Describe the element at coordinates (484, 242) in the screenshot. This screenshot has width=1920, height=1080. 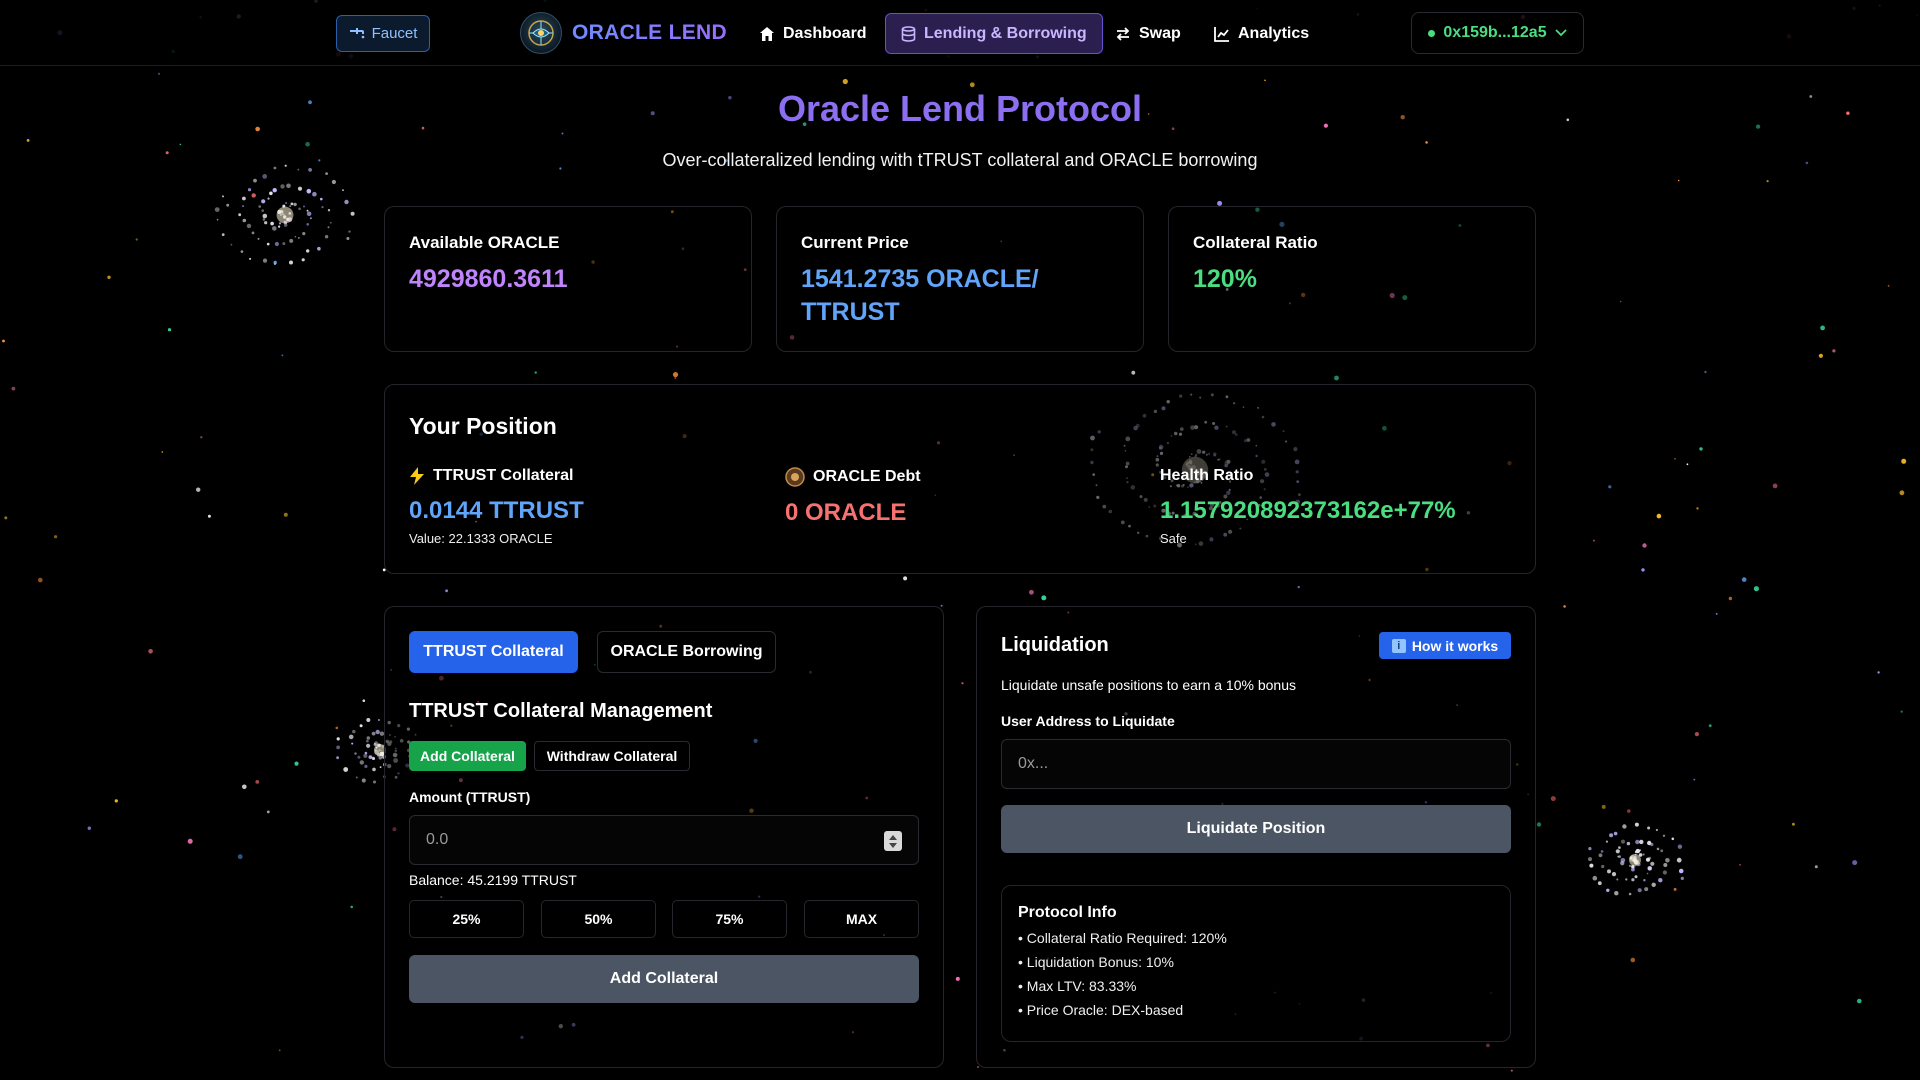
I see `stat-label: Available ORACLE` at that location.